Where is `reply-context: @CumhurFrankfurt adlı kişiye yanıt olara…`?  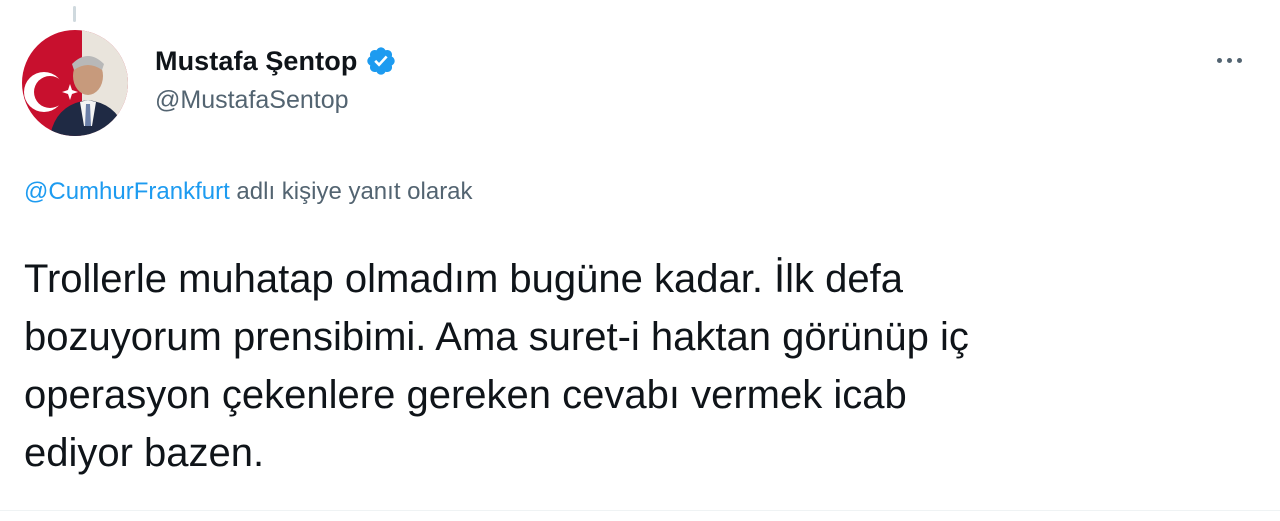 reply-context: @CumhurFrankfurt adlı kişiye yanıt olara… is located at coordinates (248, 192).